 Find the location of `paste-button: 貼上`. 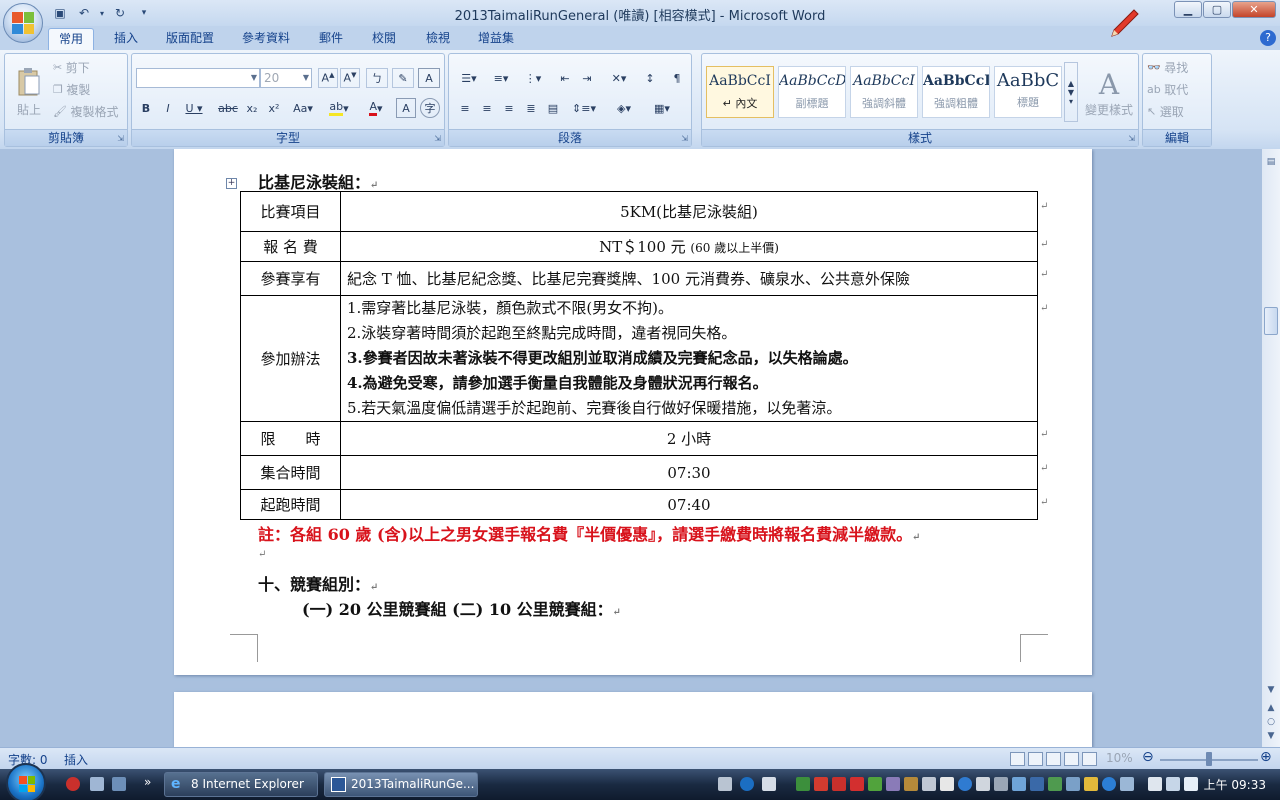

paste-button: 貼上 is located at coordinates (29, 92).